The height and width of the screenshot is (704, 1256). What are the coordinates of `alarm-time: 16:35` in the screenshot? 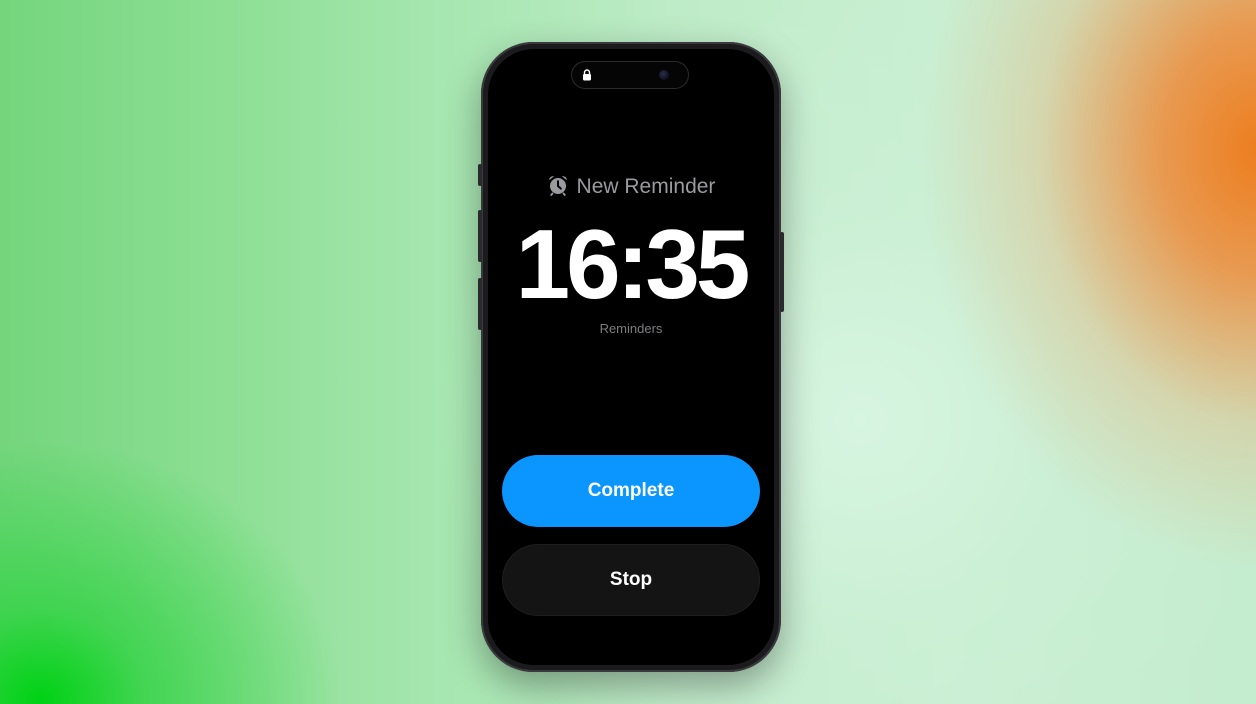 It's located at (633, 264).